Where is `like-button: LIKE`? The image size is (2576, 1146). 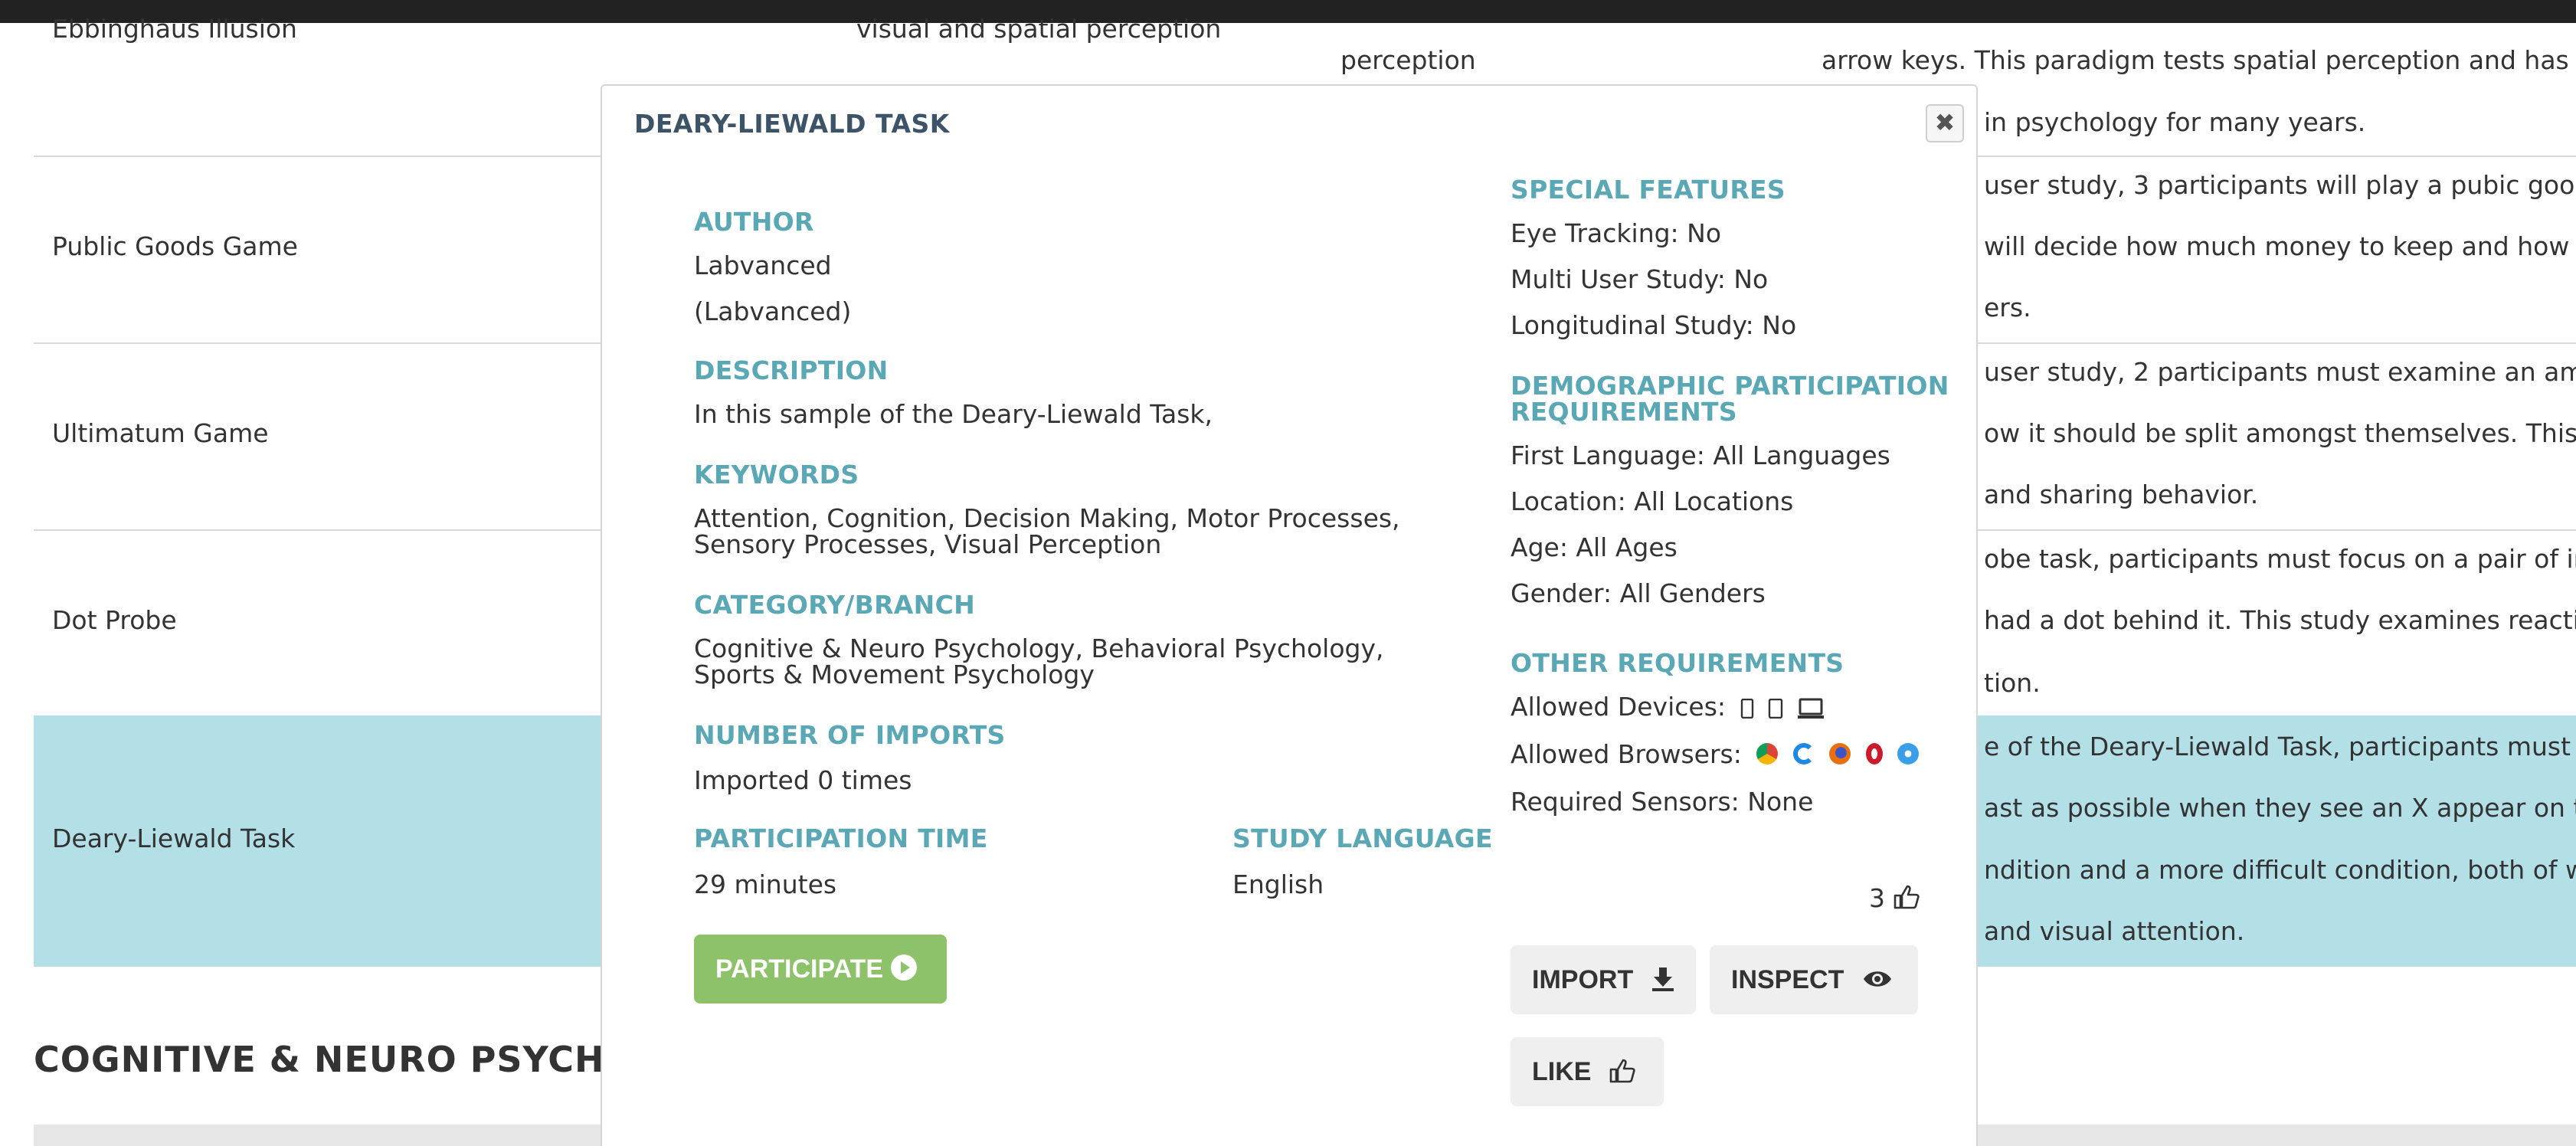 like-button: LIKE is located at coordinates (1587, 1071).